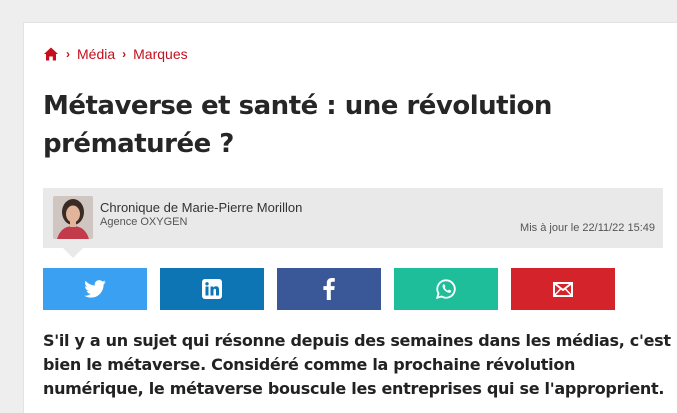 The image size is (677, 413). What do you see at coordinates (587, 228) in the screenshot?
I see `update-timestamp: Mis à jour le 22/11/22 15:49` at bounding box center [587, 228].